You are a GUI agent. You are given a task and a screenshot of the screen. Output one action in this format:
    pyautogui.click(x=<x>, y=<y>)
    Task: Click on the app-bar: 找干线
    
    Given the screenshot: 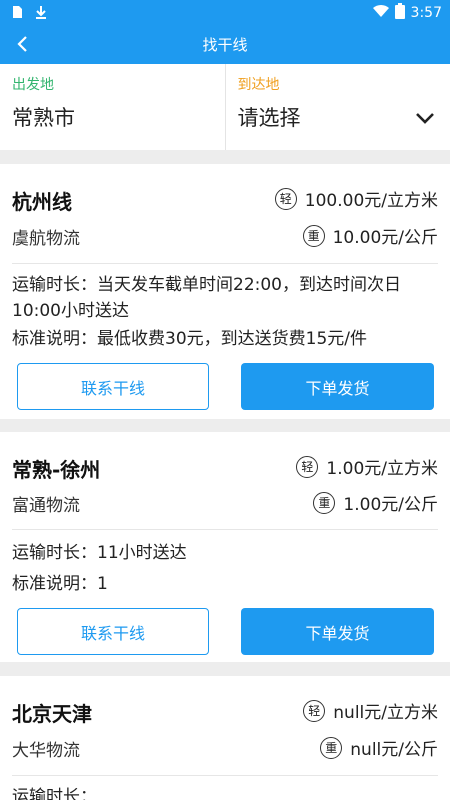 What is the action you would take?
    pyautogui.click(x=225, y=44)
    